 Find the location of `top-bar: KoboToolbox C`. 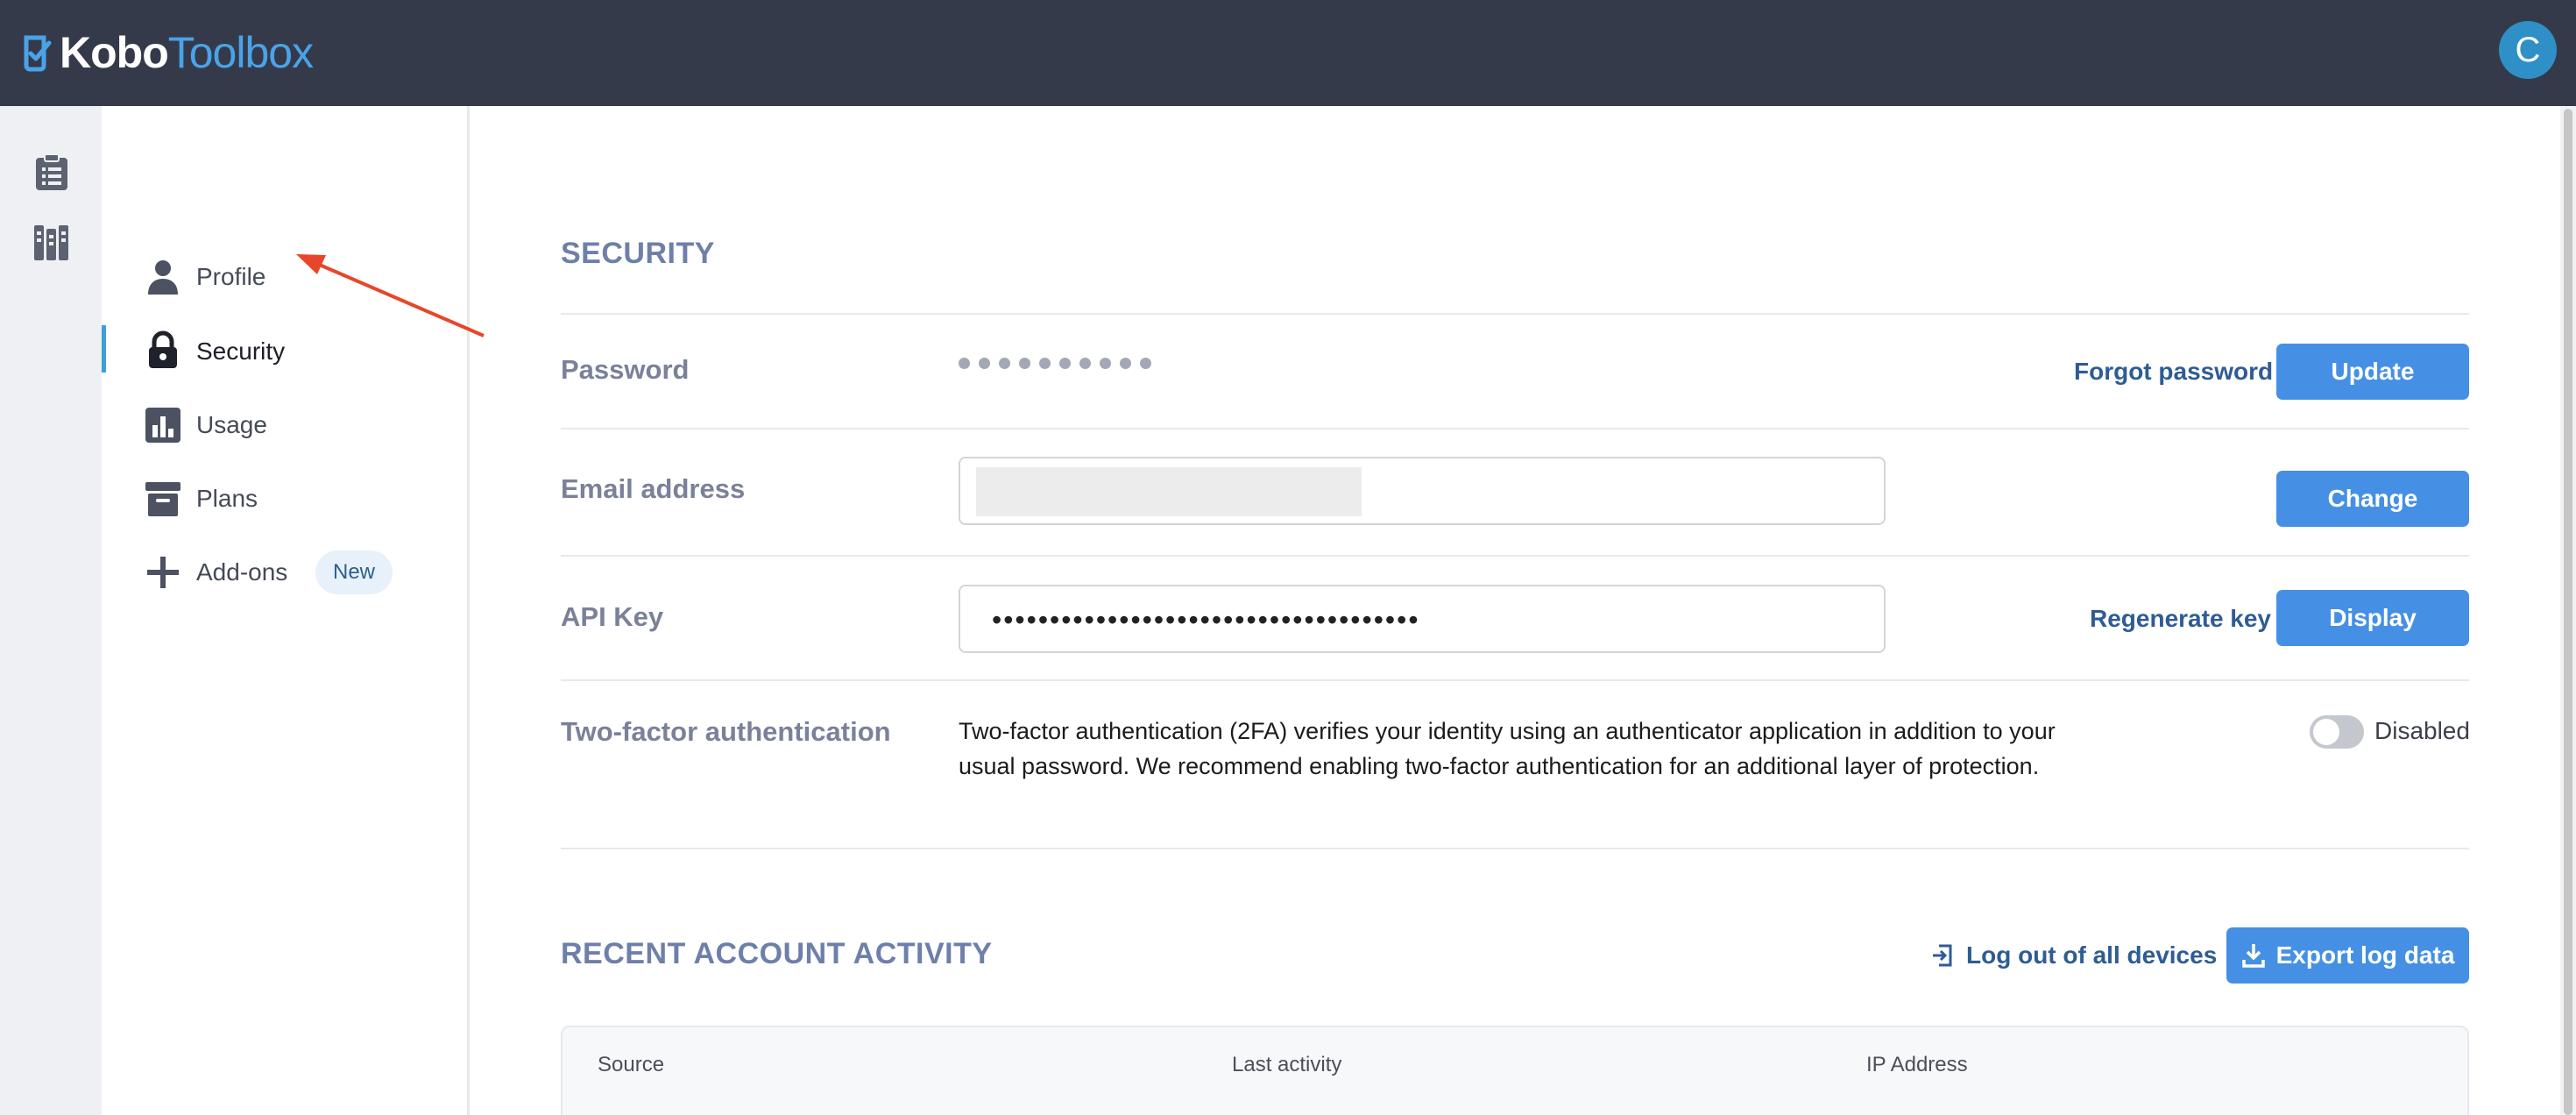

top-bar: KoboToolbox C is located at coordinates (1288, 53).